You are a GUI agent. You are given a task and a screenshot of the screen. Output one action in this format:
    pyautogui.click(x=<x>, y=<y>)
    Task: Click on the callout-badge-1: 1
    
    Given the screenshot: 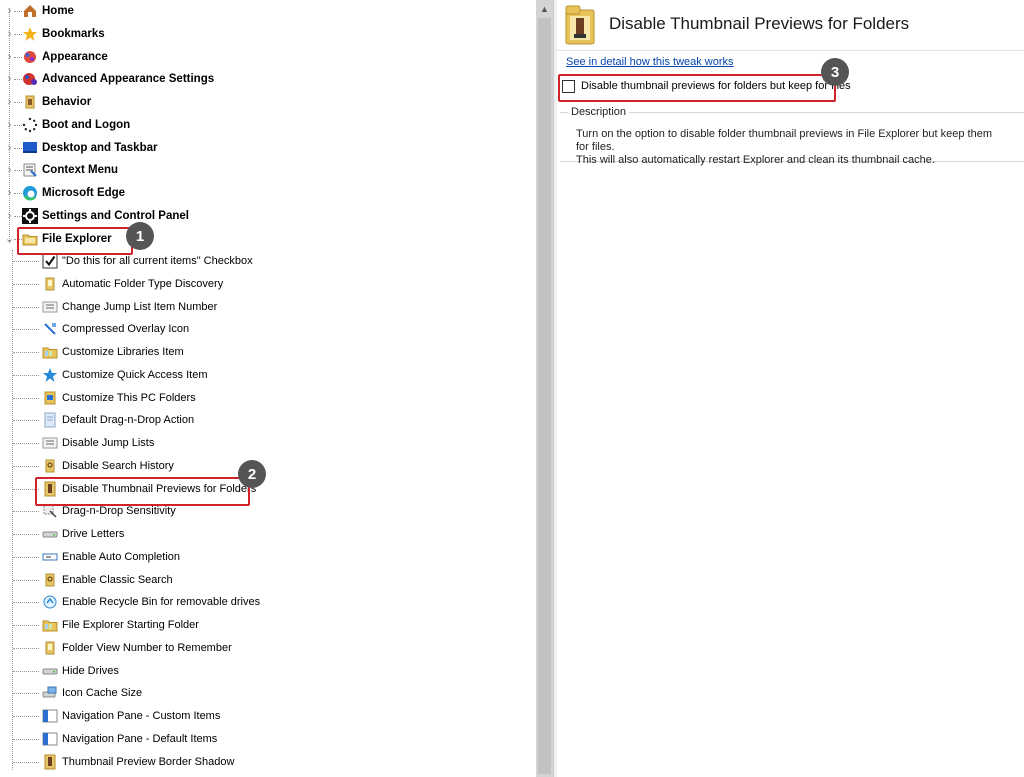 What is the action you would take?
    pyautogui.click(x=140, y=236)
    